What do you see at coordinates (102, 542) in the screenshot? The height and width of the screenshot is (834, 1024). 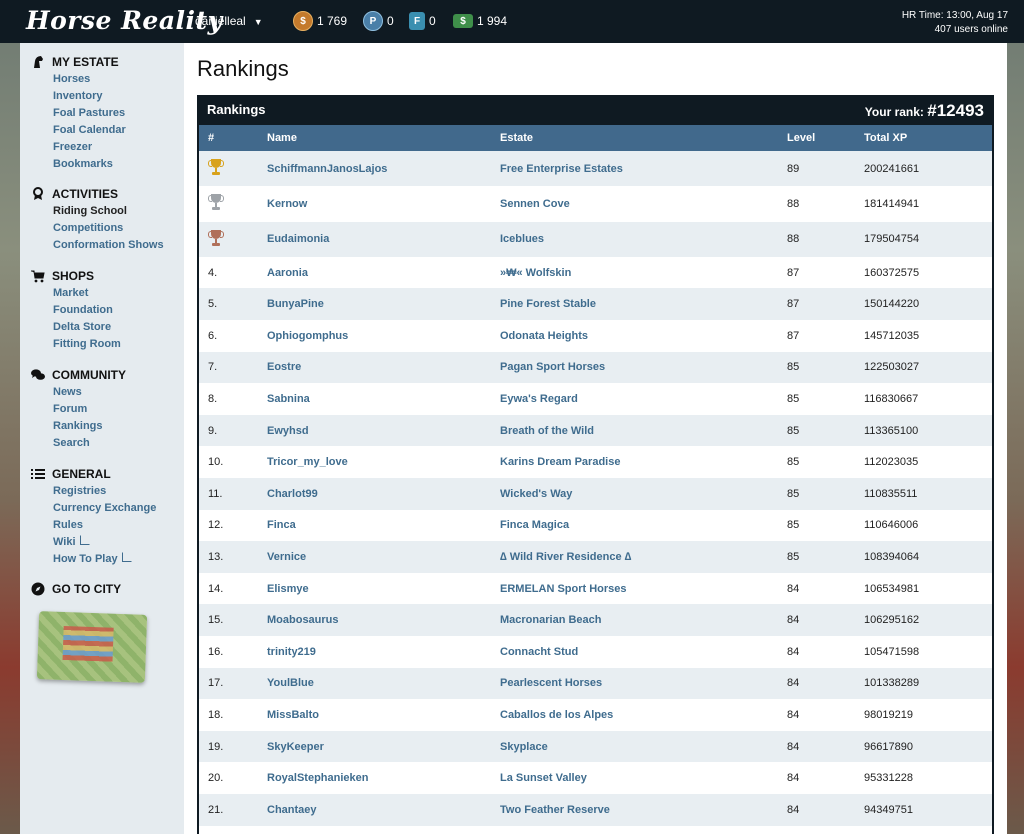 I see `sidebar-item-wiki: Wiki` at bounding box center [102, 542].